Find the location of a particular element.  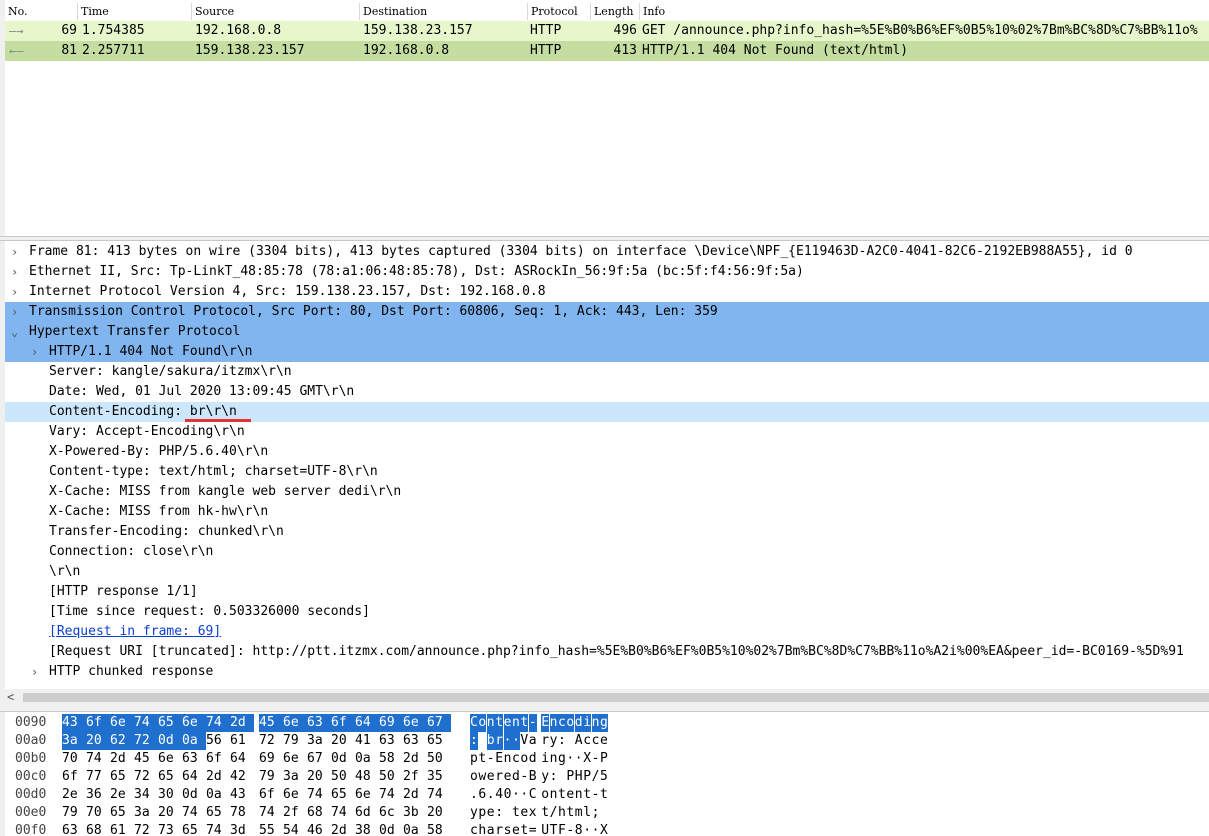

column-header-protocol: Protocol is located at coordinates (559, 11).